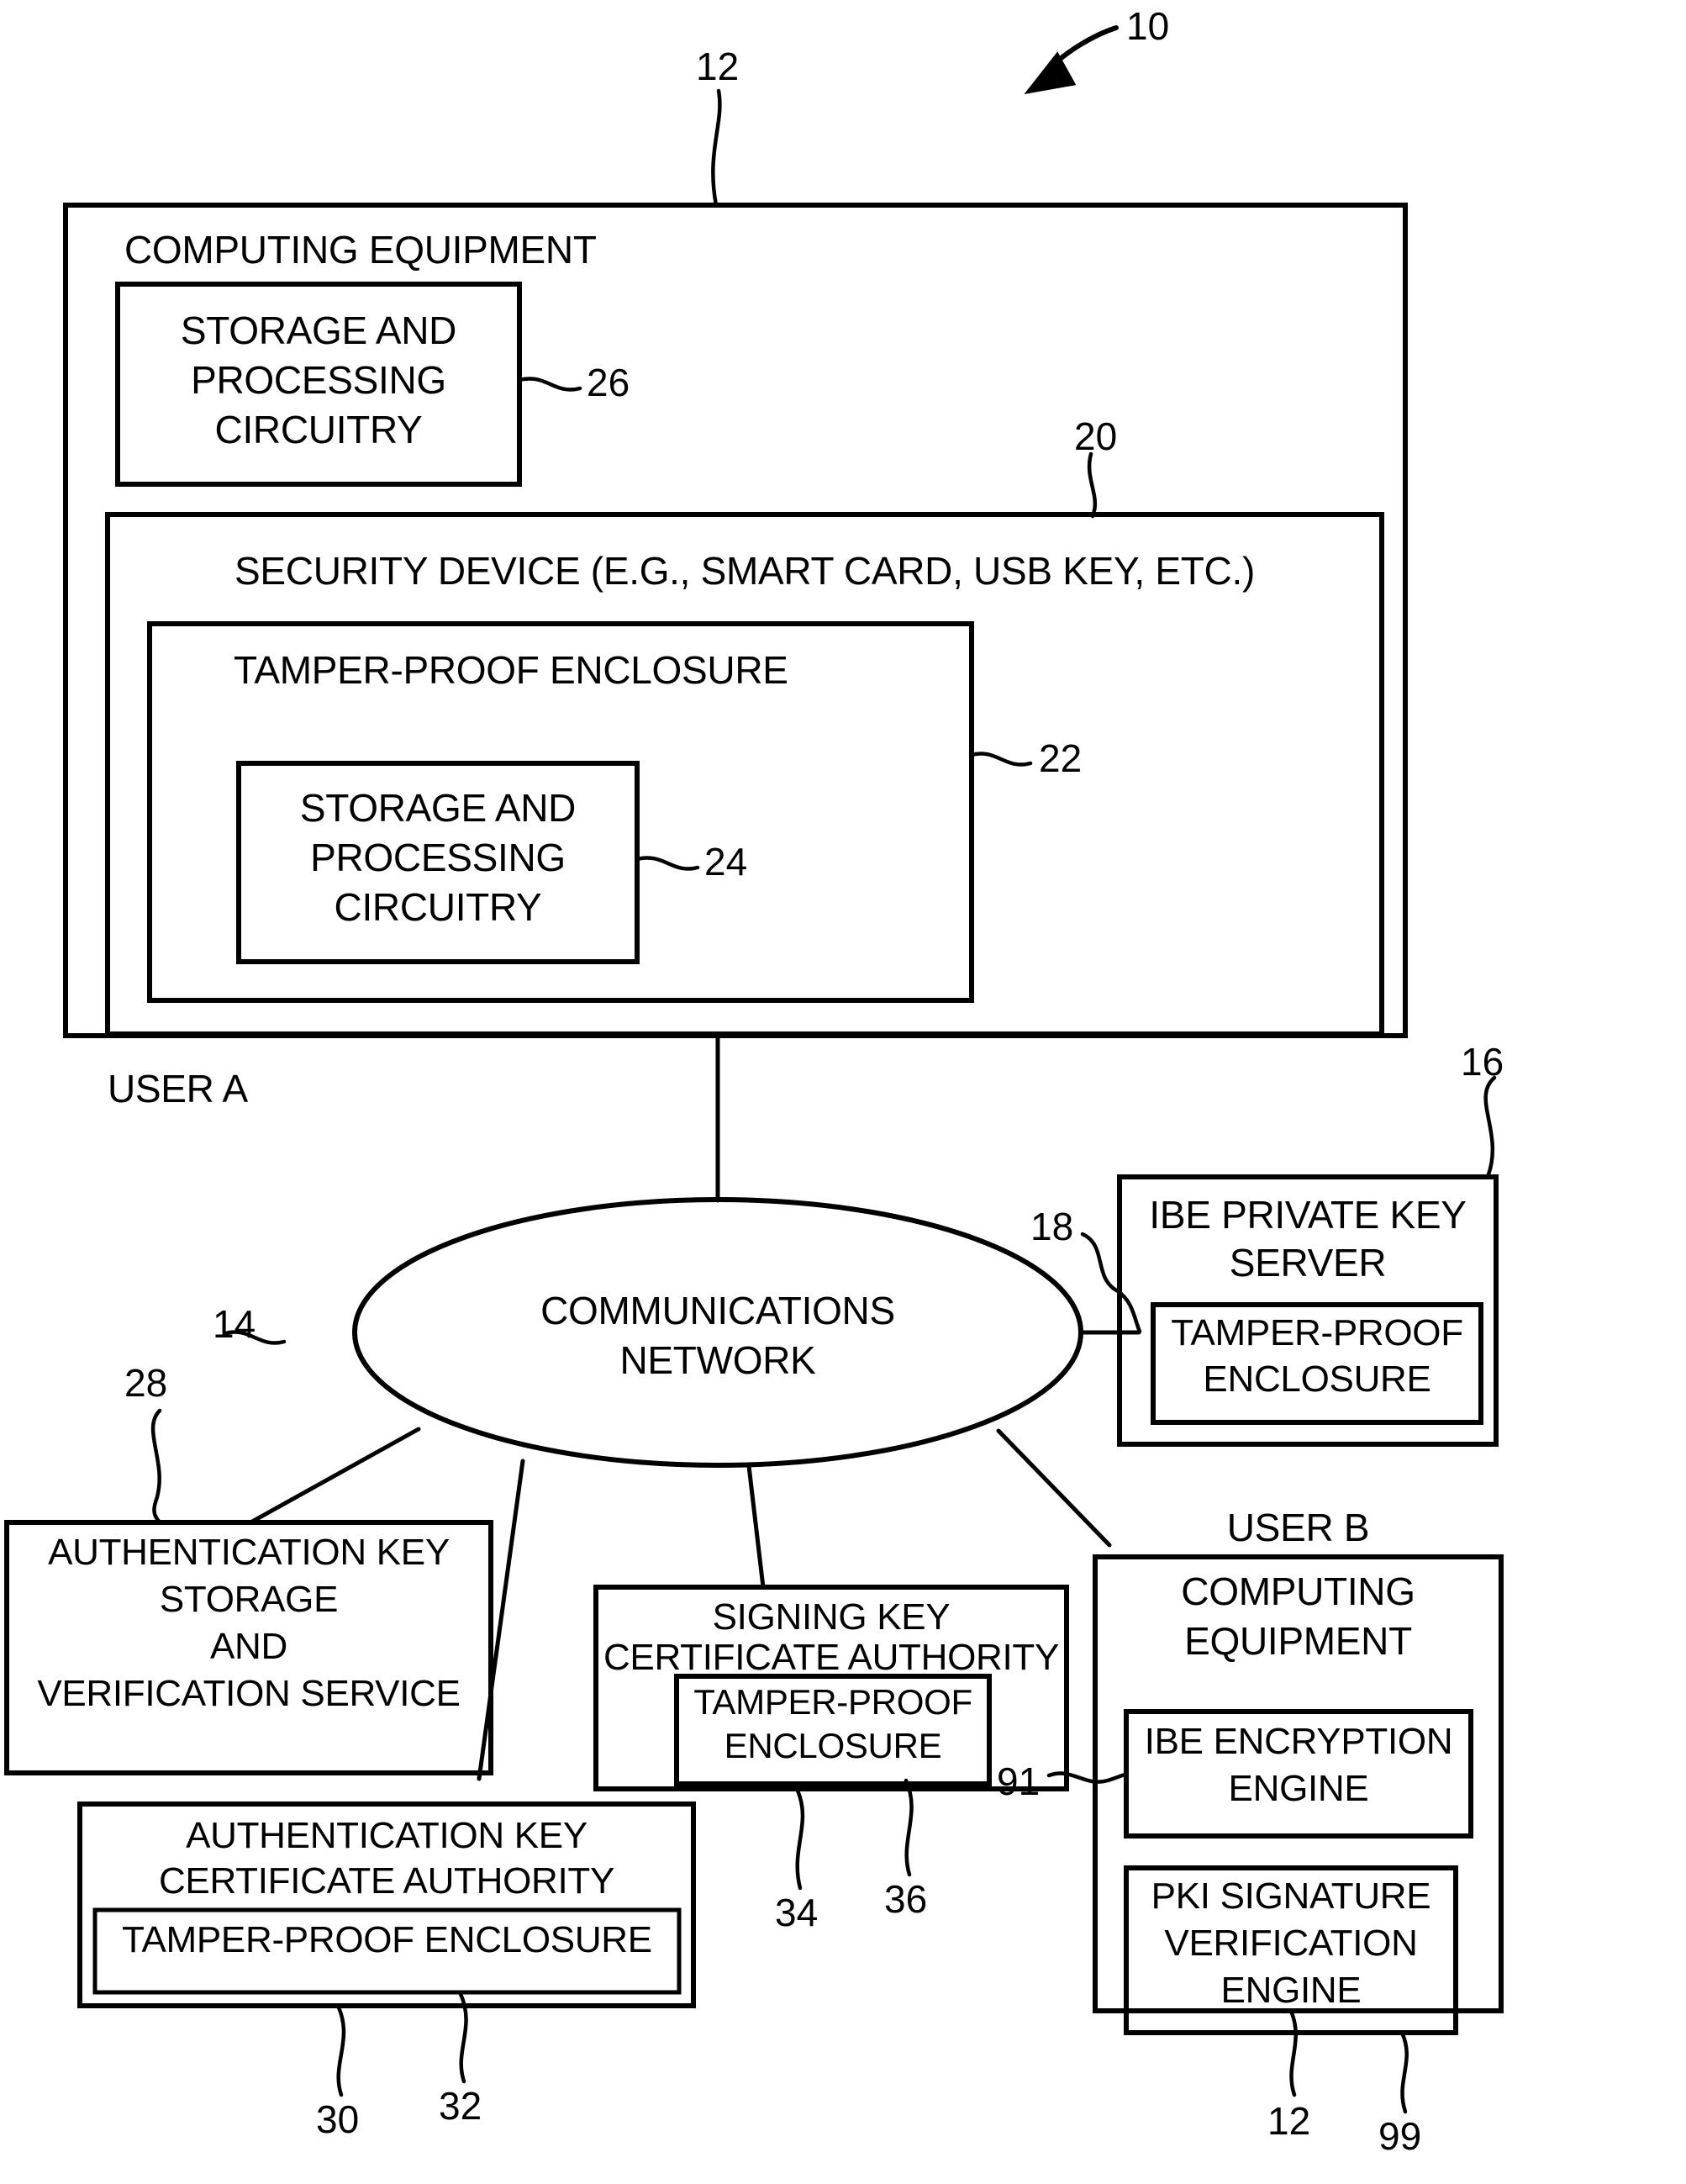 The image size is (1686, 2184). Describe the element at coordinates (319, 380) in the screenshot. I see `storage-processing-26-line2: PROCESSING` at that location.